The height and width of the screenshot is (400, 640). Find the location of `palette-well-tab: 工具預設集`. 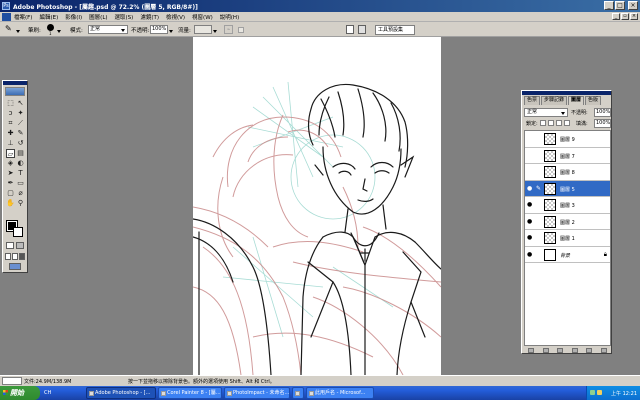

palette-well-tab: 工具預設集 is located at coordinates (395, 30).